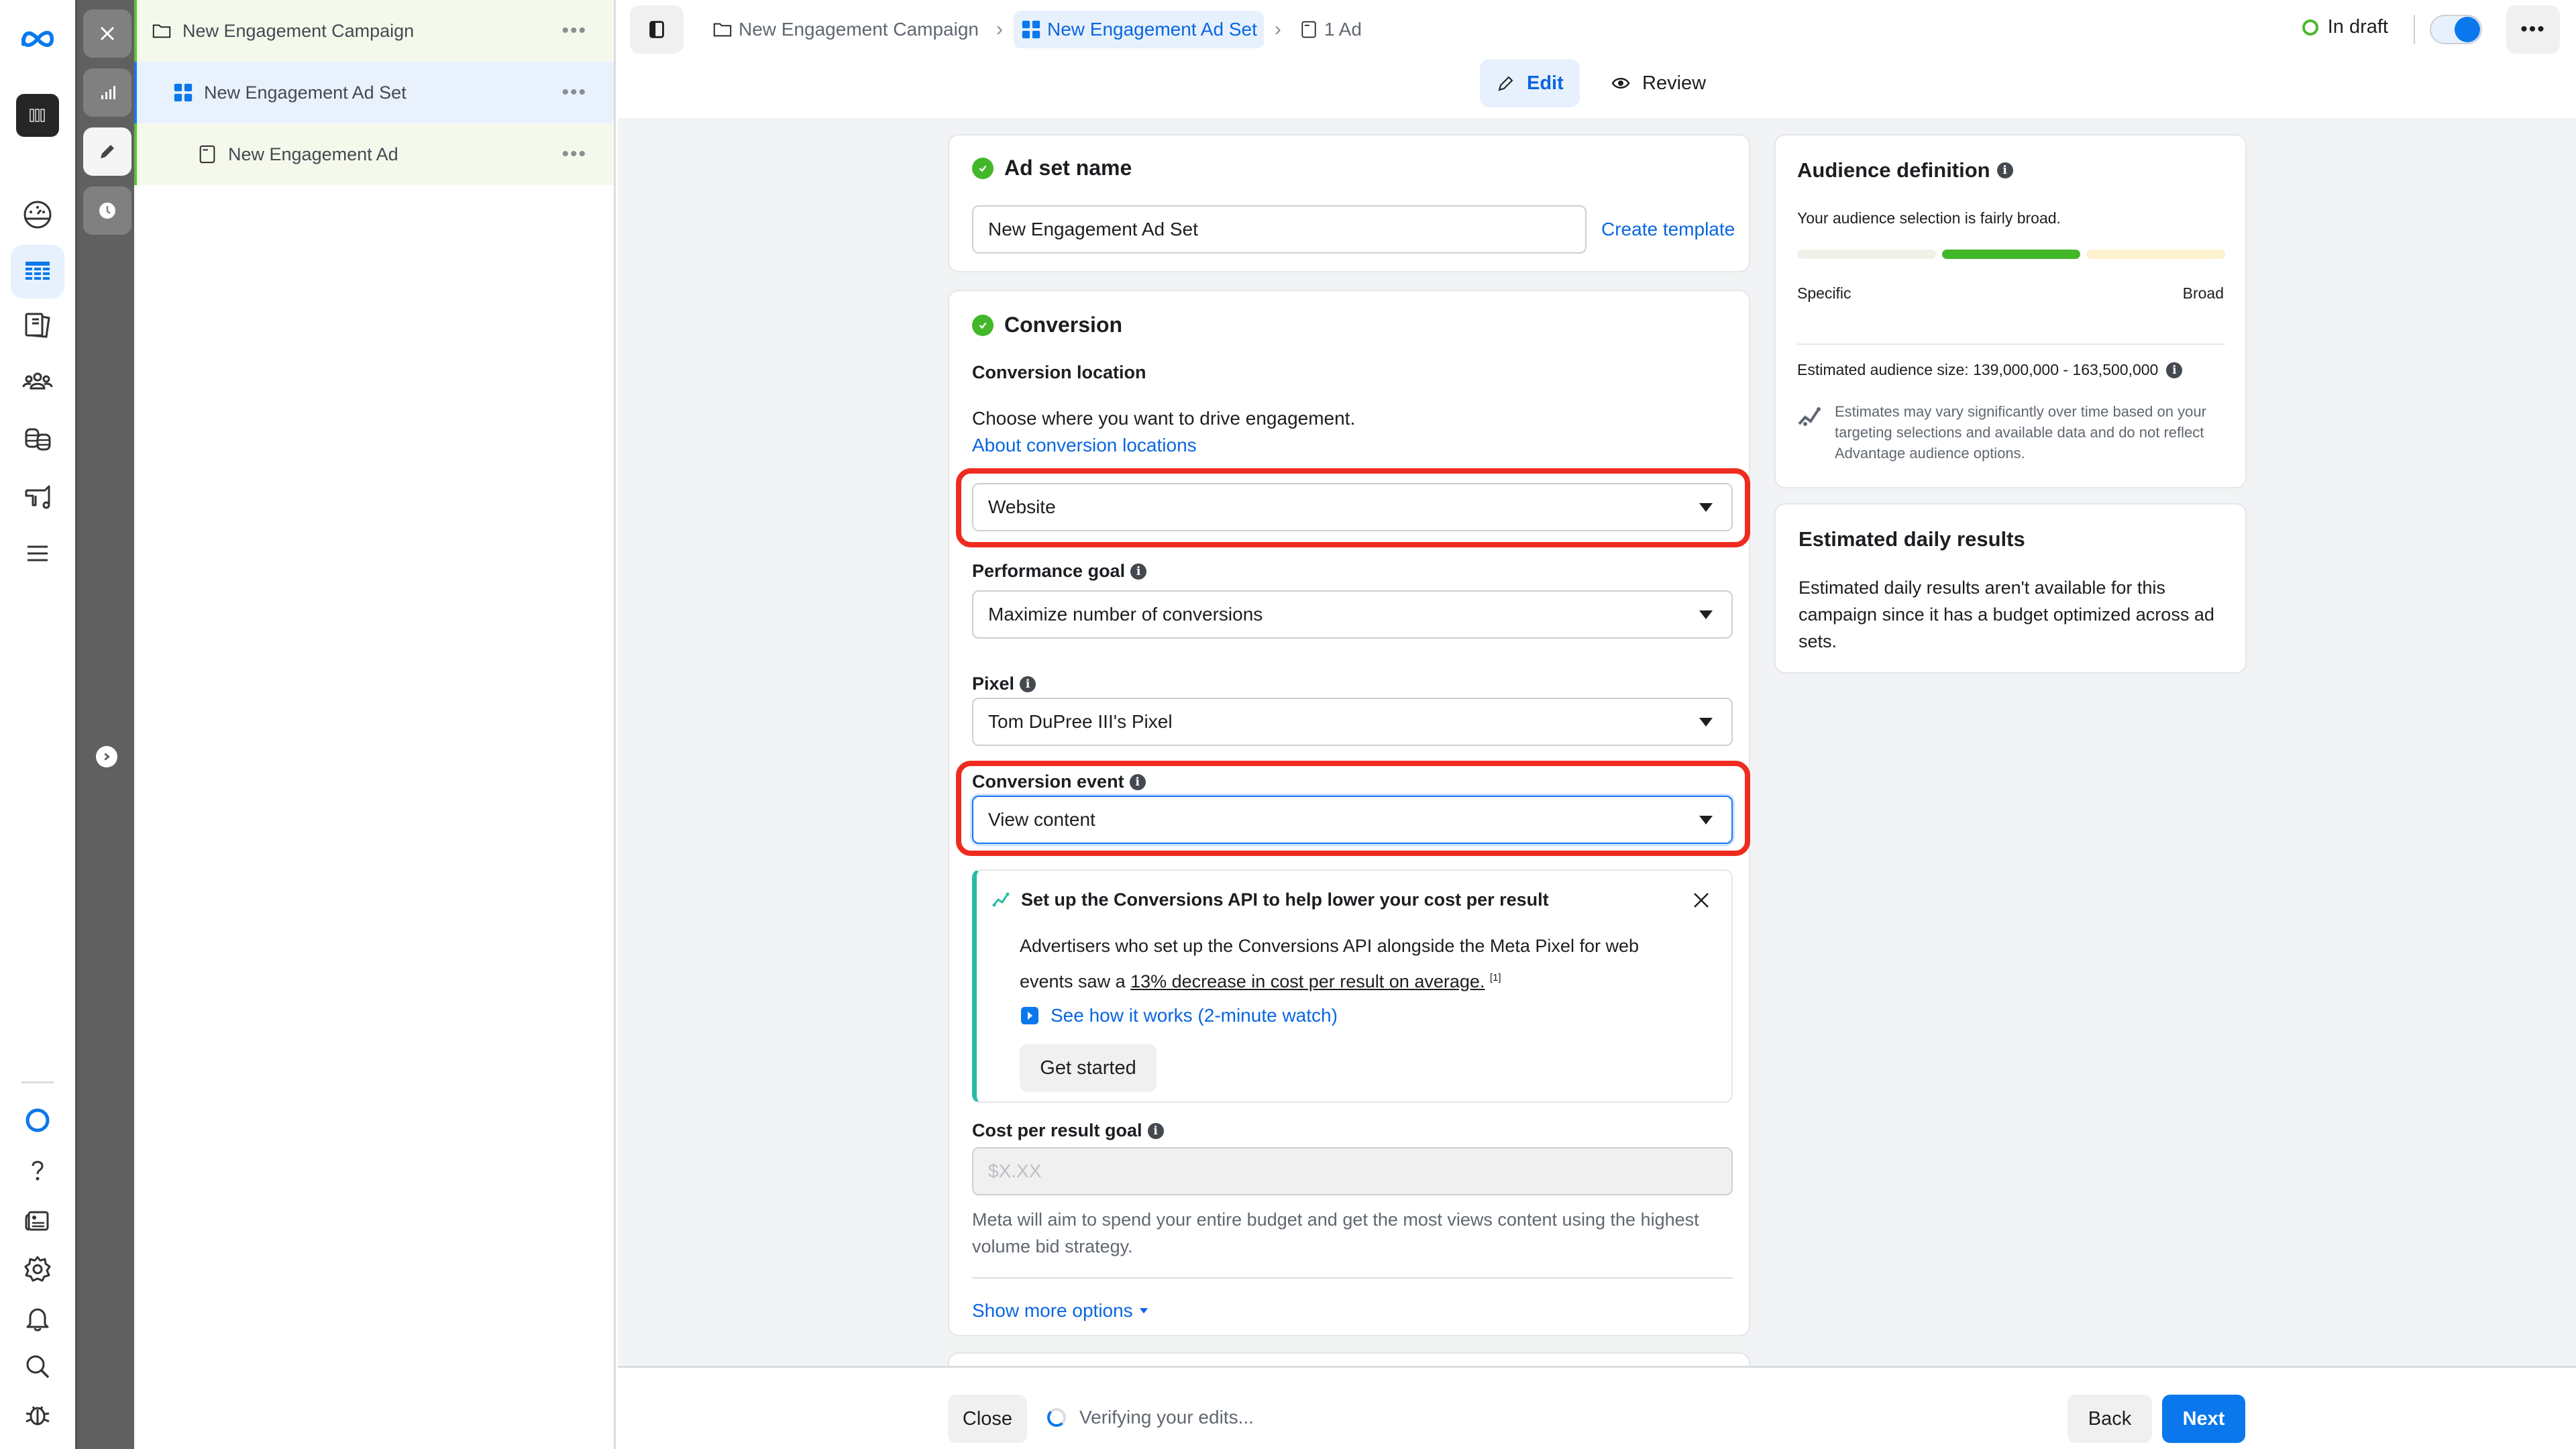 The image size is (2576, 1449). What do you see at coordinates (983, 168) in the screenshot?
I see `check-circle-icon` at bounding box center [983, 168].